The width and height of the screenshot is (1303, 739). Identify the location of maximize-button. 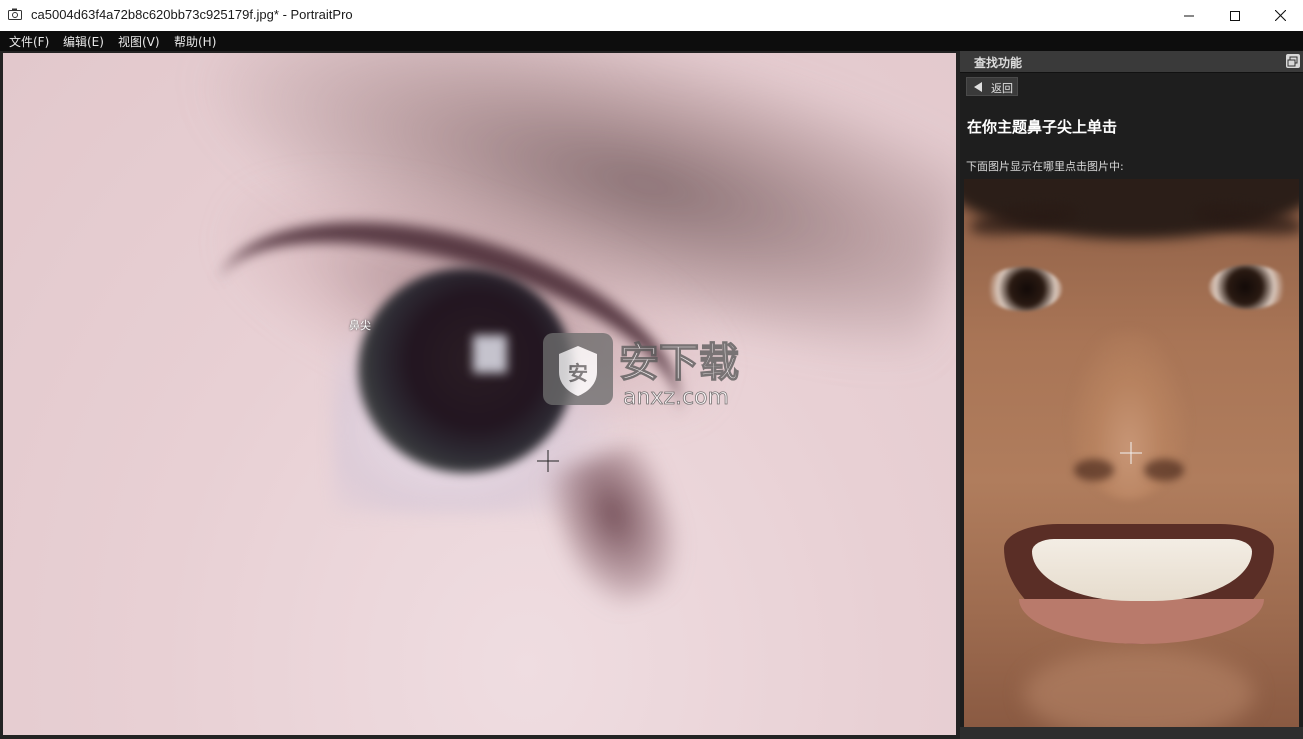
(1235, 15).